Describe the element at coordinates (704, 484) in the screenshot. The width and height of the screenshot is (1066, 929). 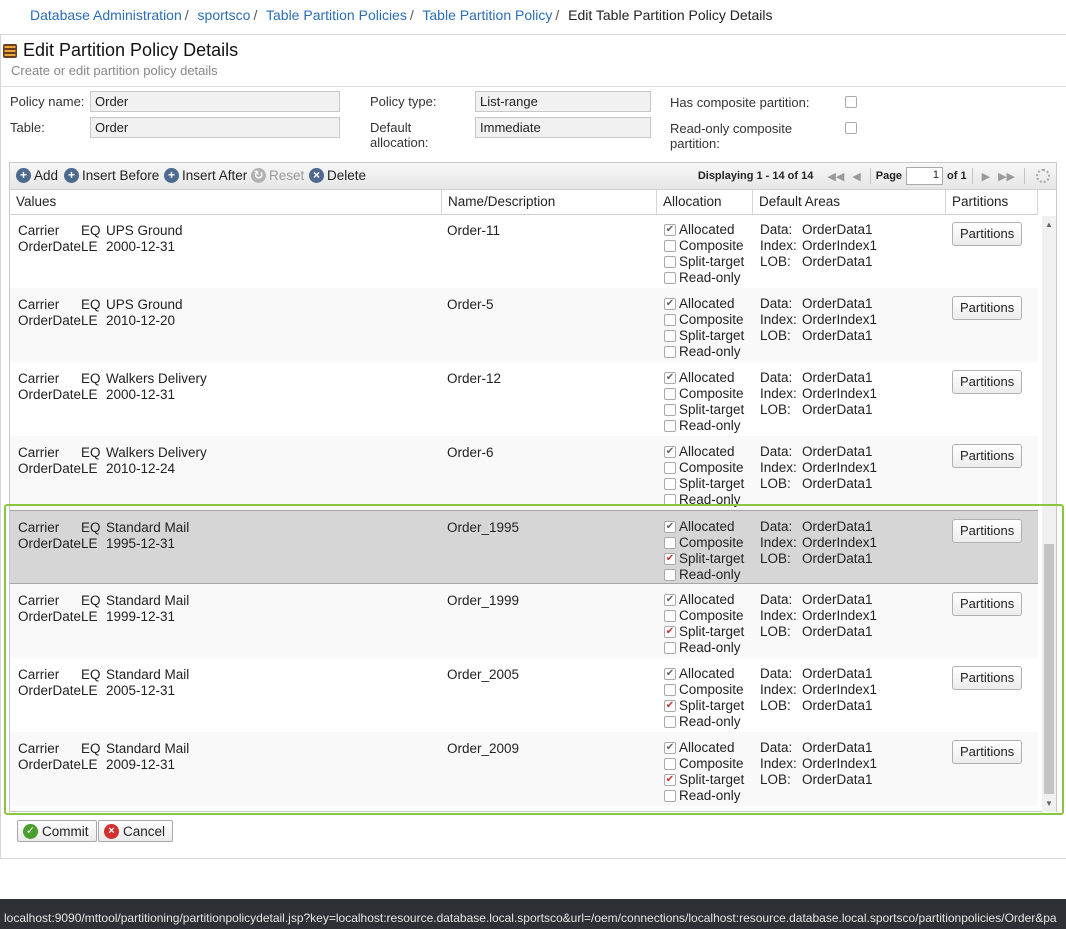
I see `allocation-option: Split-target` at that location.